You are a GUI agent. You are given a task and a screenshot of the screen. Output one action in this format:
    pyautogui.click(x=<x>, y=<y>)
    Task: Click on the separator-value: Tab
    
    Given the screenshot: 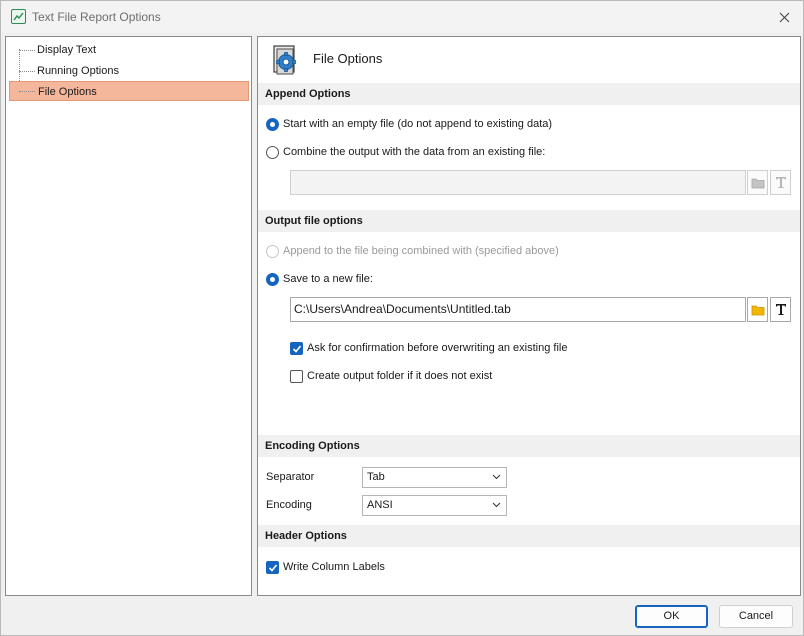 What is the action you would take?
    pyautogui.click(x=376, y=477)
    